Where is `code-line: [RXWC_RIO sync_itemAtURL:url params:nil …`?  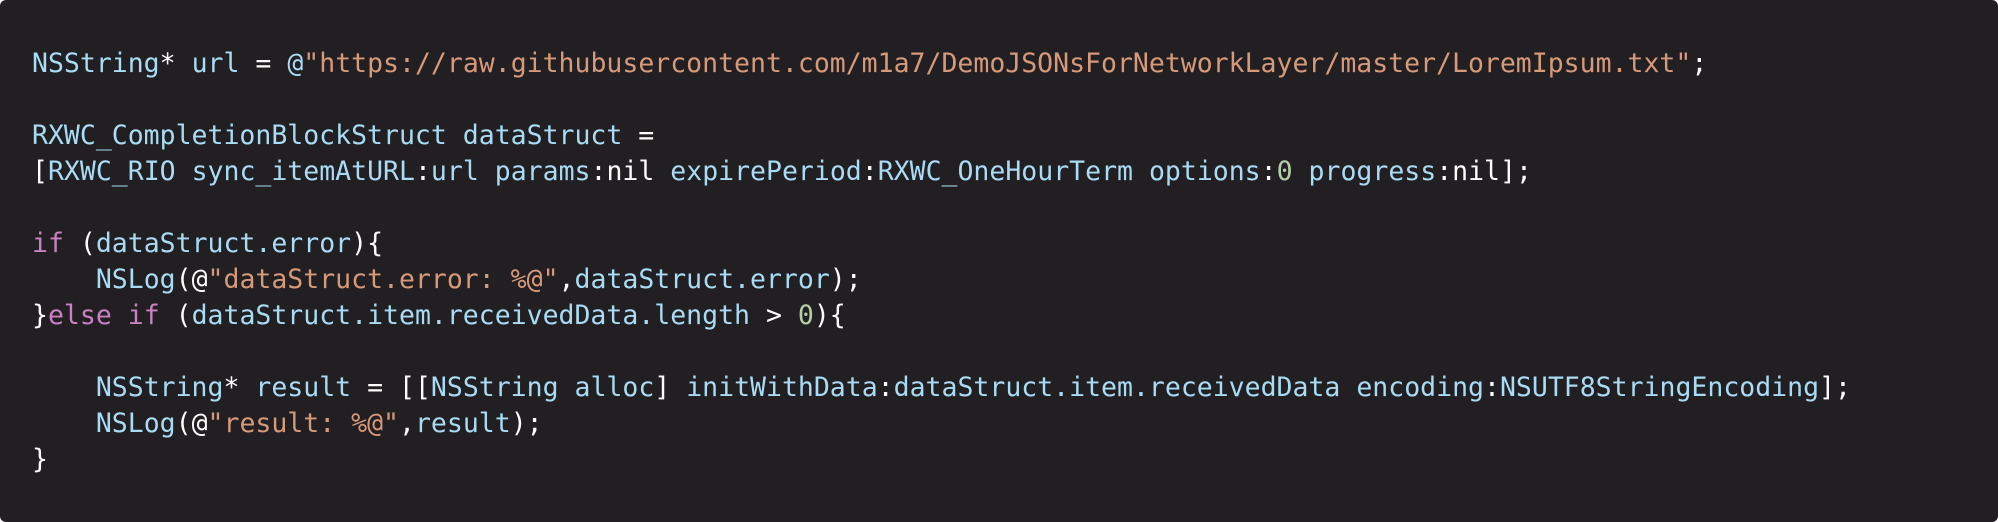 code-line: [RXWC_RIO sync_itemAtURL:url params:nil … is located at coordinates (1015, 172).